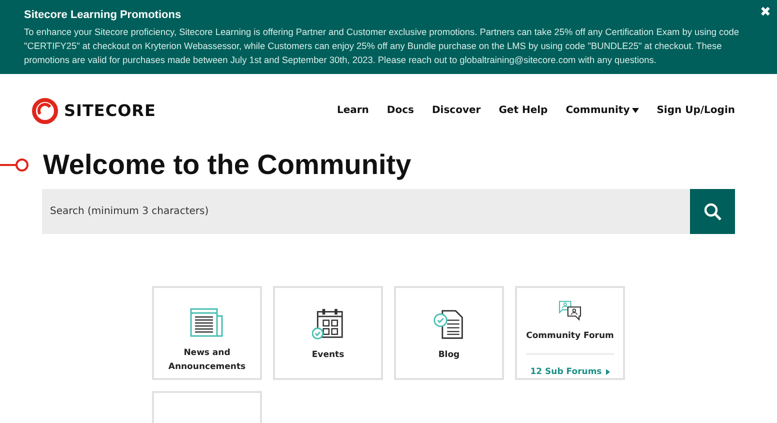 The width and height of the screenshot is (777, 423). I want to click on banner-message: To enhance your Sitecore proficiency, Sitecore Learning is offering Partner and Customer exclusive promotions. Partners can take 25% off any Certification Exam by using code "CERTIFY25" at checkout on Kryterion Webassessor, while Customers can enjoy 25% off any Bundle purchase on the LMS by using code "BUNDLE25" at checkout. These promotions are valid for purchases made between July 1st and September 30th, 2023. Please reach out to globaltraining@sitecore.com with any questions., so click(382, 46).